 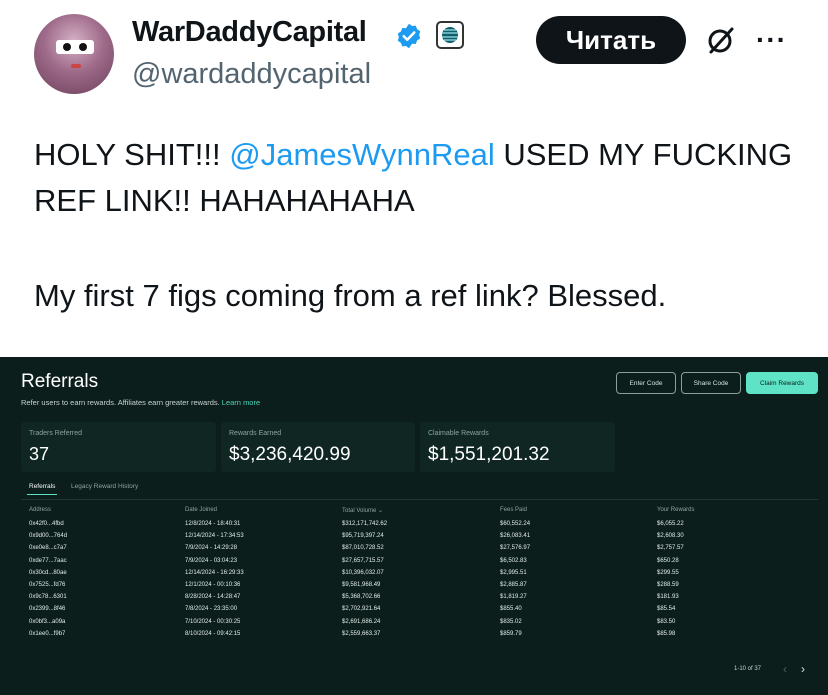 I want to click on avatar-mouth, so click(x=76, y=66).